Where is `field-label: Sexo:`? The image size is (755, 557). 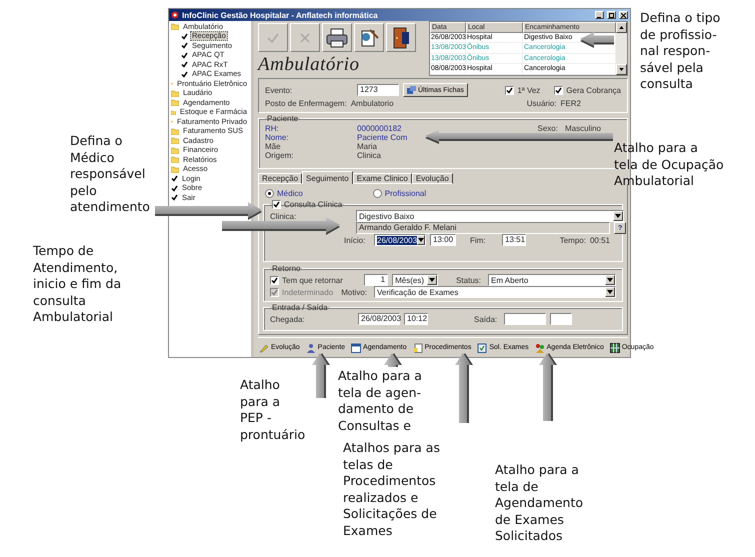 field-label: Sexo: is located at coordinates (548, 128).